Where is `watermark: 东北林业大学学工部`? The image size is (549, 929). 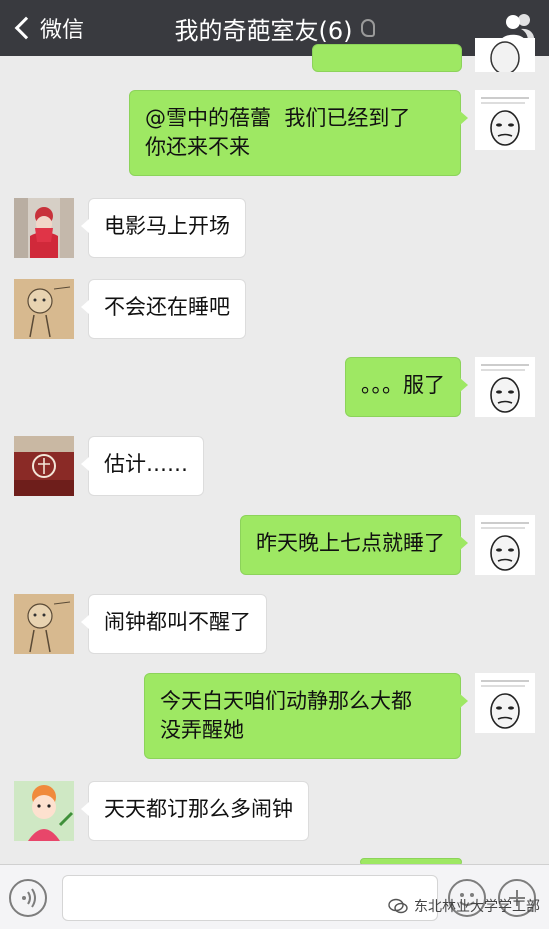 watermark: 东北林业大学学工部 is located at coordinates (464, 906).